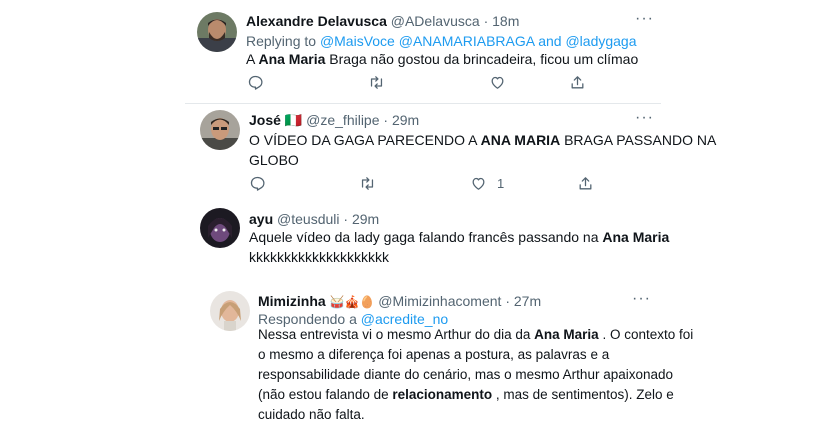 Image resolution: width=828 pixels, height=425 pixels. Describe the element at coordinates (550, 41) in the screenshot. I see `replying-joiner: and` at that location.